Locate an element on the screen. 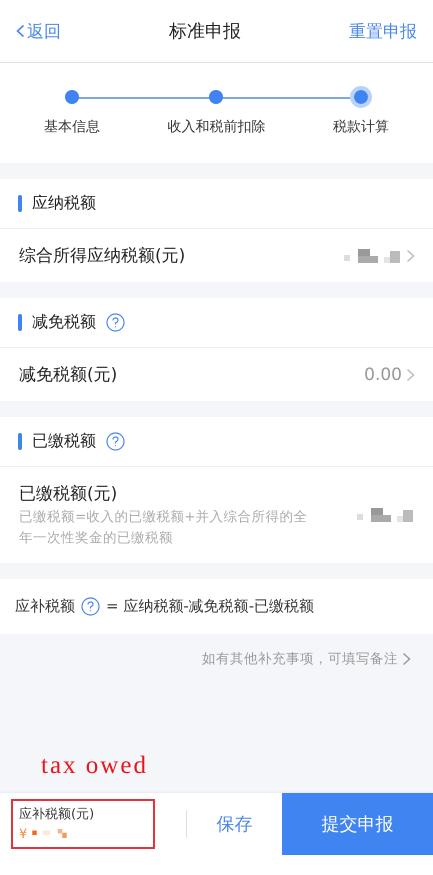  list-row: 减免税额(元) 0.00 is located at coordinates (216, 374).